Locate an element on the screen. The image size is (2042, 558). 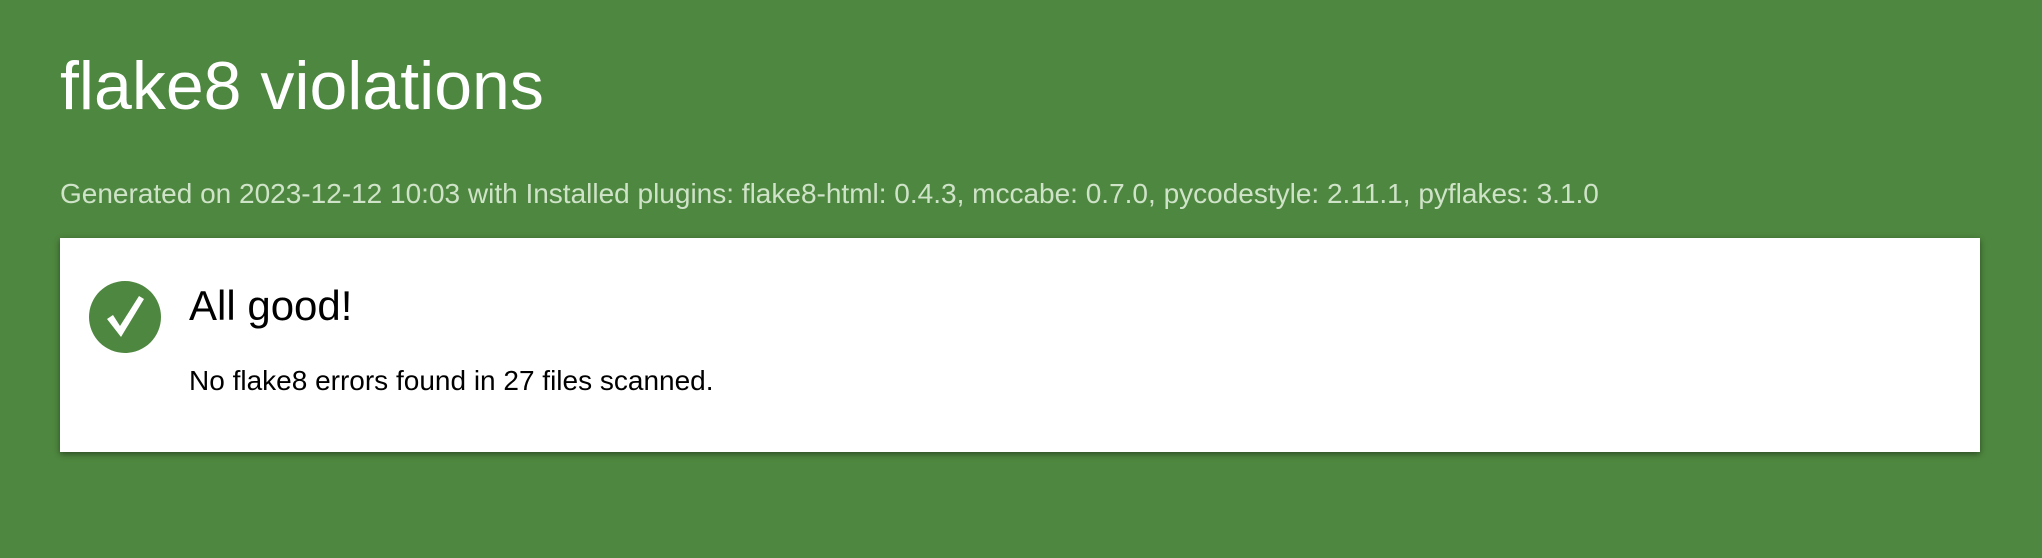
check-circle-icon is located at coordinates (125, 317).